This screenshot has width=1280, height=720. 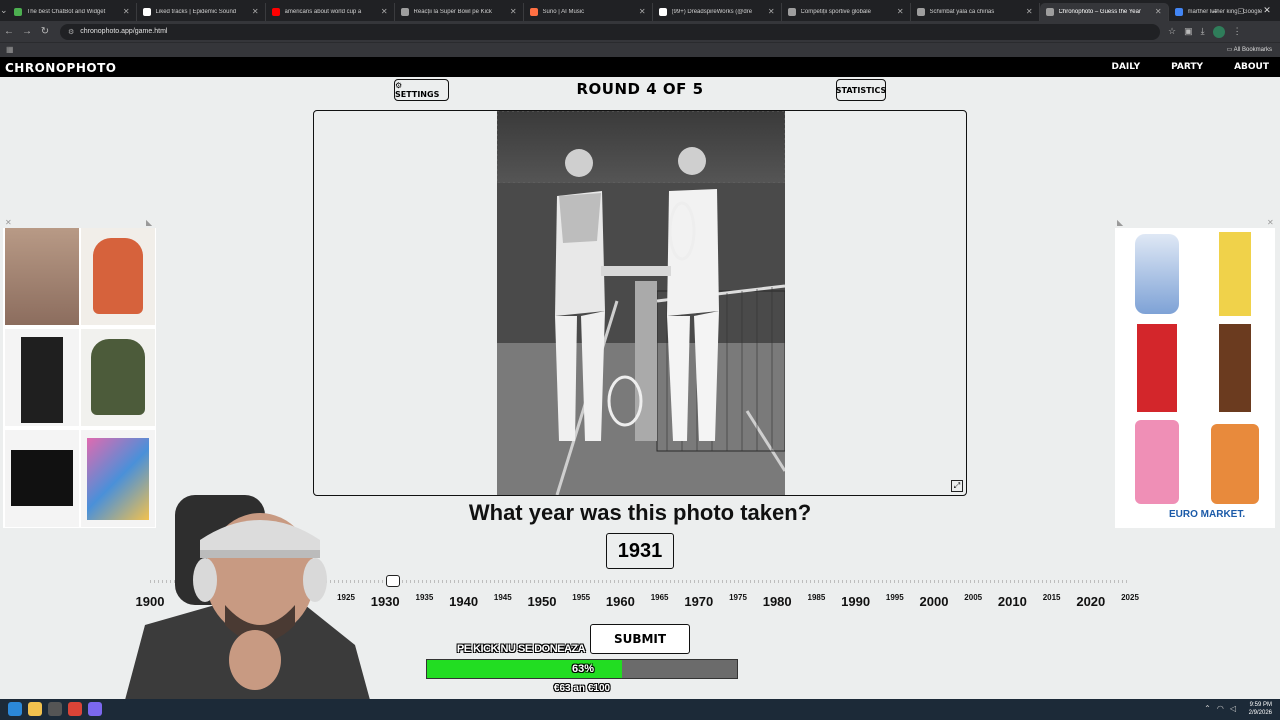 What do you see at coordinates (237, 597) in the screenshot?
I see `streamer-webcam` at bounding box center [237, 597].